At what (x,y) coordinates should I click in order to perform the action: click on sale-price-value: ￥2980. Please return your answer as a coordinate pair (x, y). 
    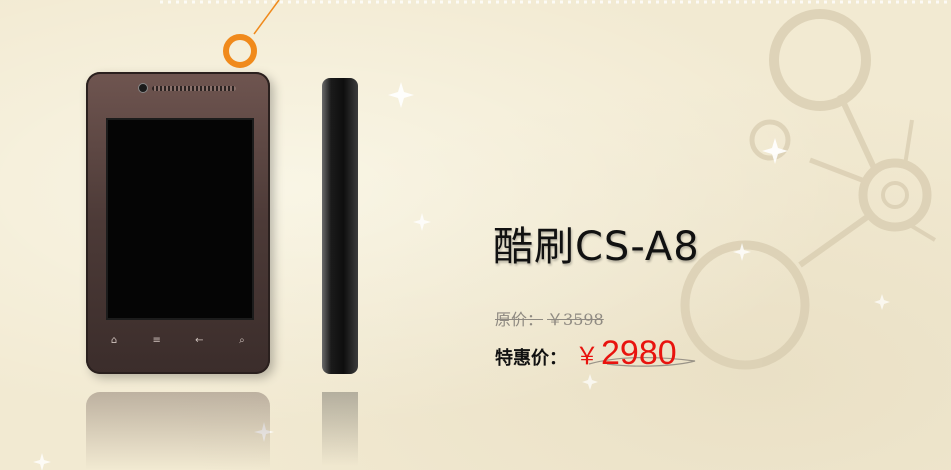
    Looking at the image, I should click on (626, 353).